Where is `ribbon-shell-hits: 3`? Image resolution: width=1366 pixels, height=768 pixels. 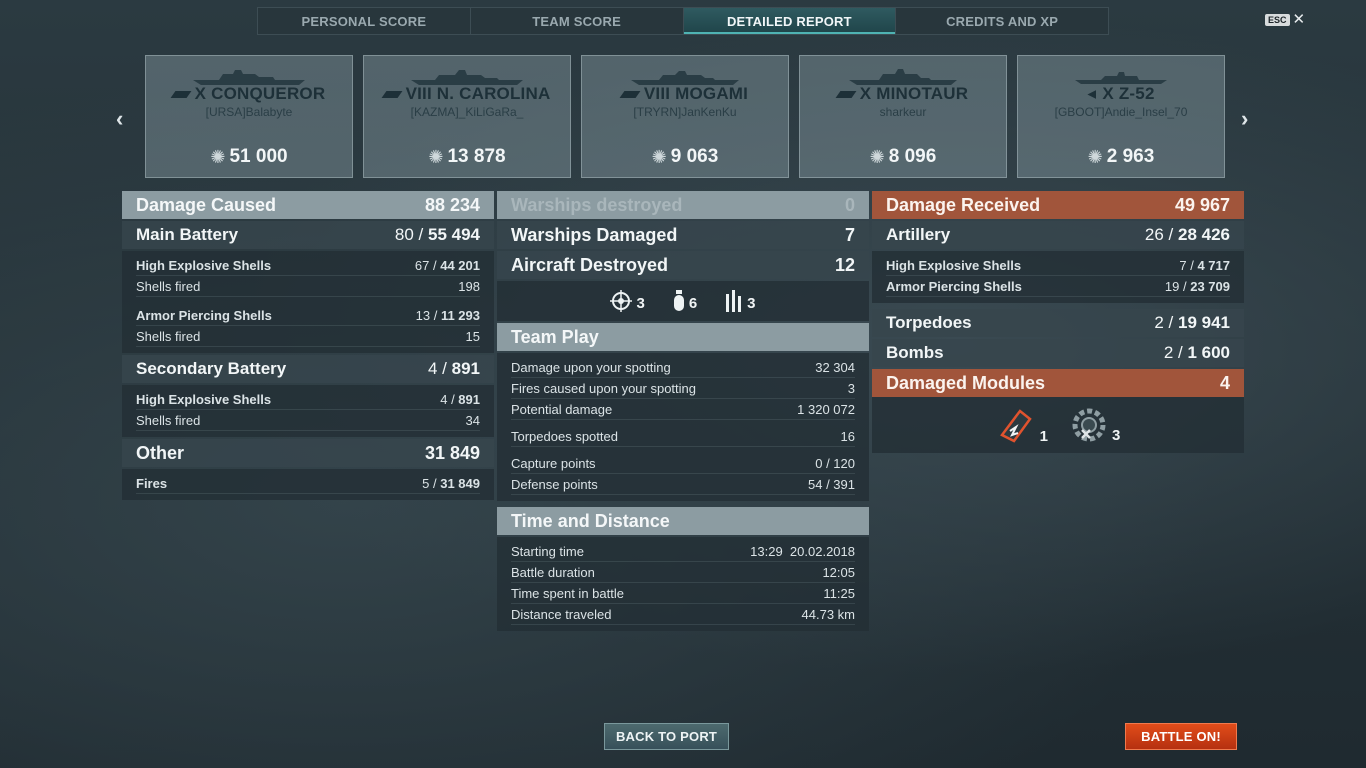
ribbon-shell-hits: 3 is located at coordinates (740, 301).